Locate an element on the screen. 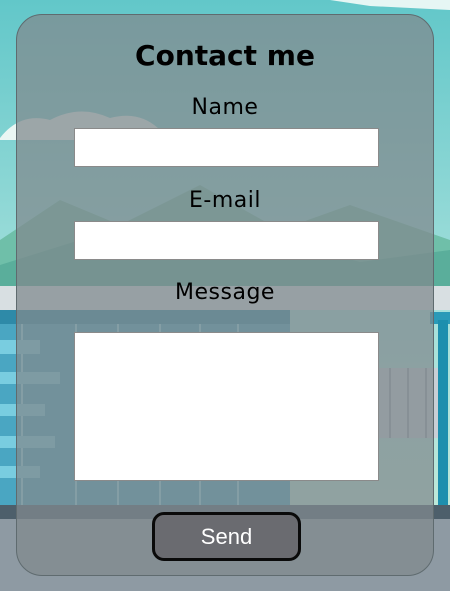 This screenshot has width=450, height=591. email-input is located at coordinates (226, 240).